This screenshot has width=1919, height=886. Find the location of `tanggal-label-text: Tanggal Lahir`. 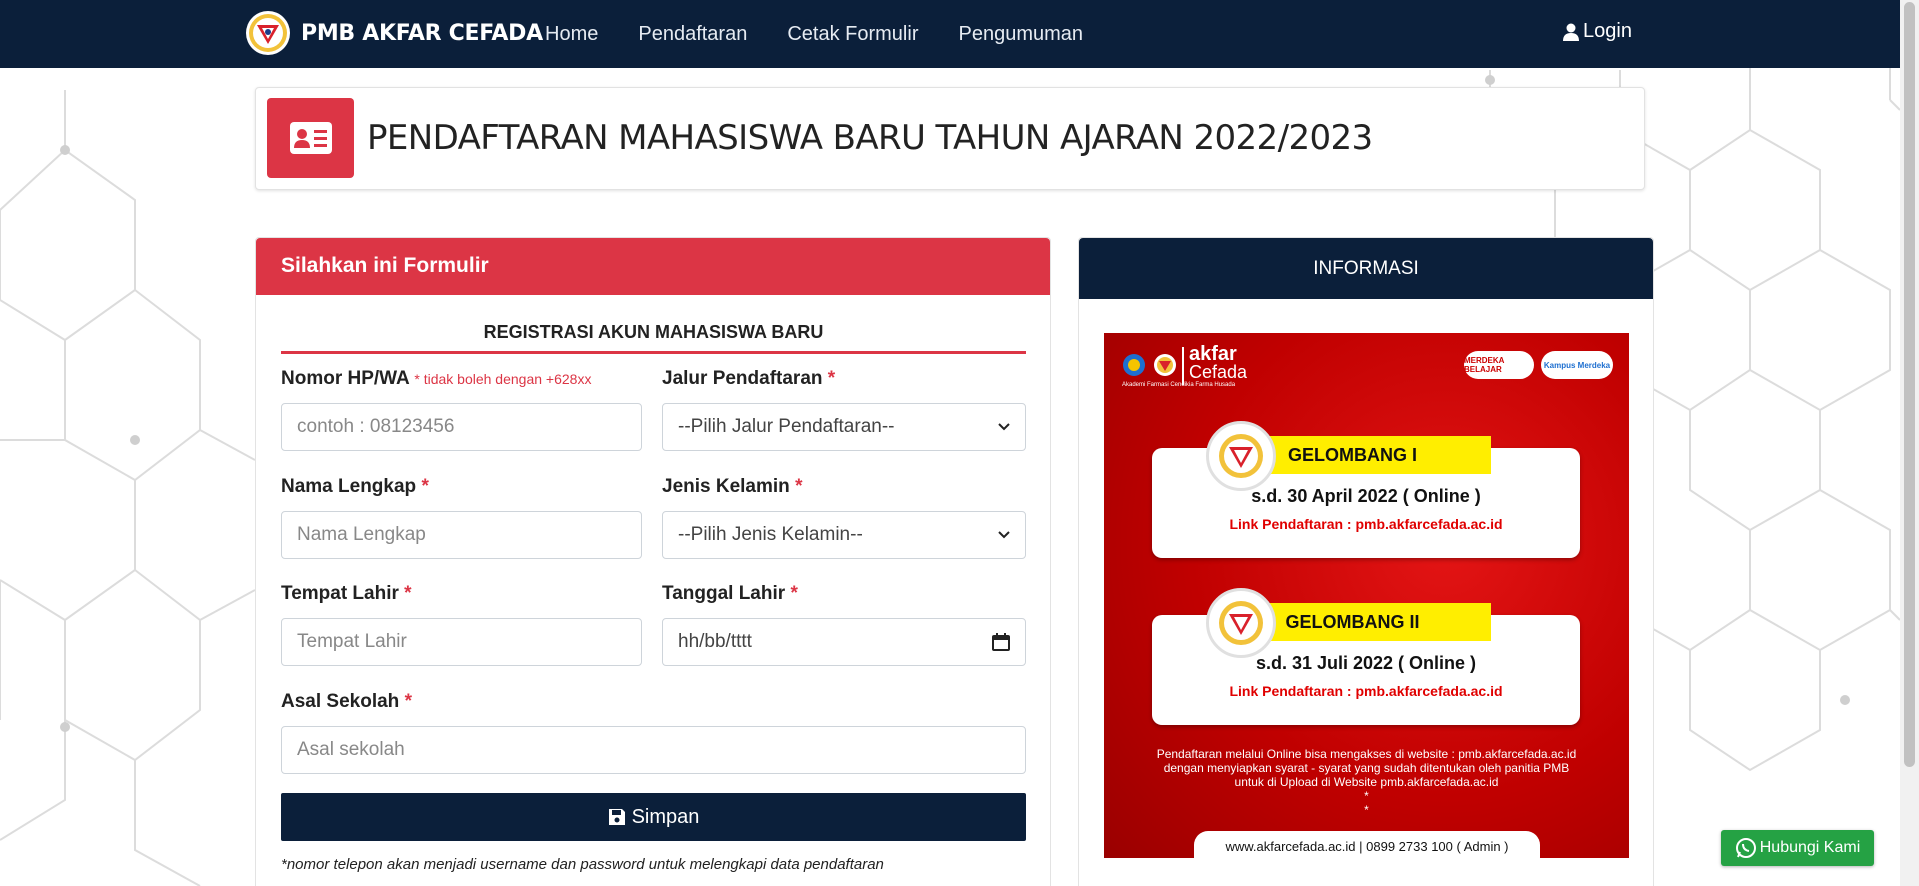

tanggal-label-text: Tanggal Lahir is located at coordinates (724, 593).